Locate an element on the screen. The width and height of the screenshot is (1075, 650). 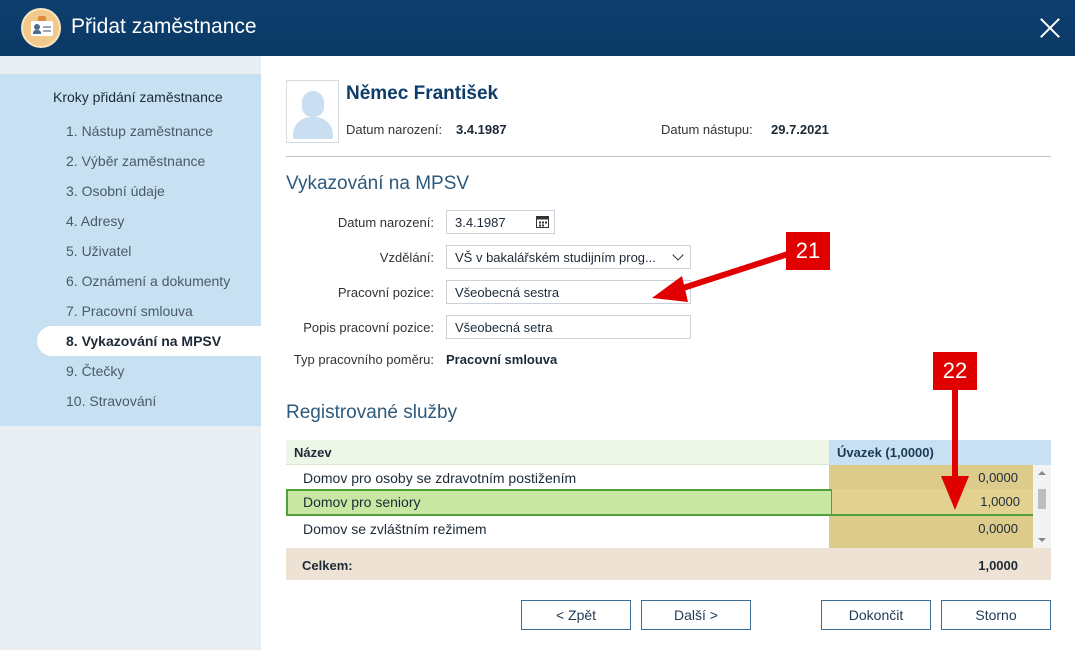
total-row: Celkem: 1,0000 is located at coordinates (668, 564).